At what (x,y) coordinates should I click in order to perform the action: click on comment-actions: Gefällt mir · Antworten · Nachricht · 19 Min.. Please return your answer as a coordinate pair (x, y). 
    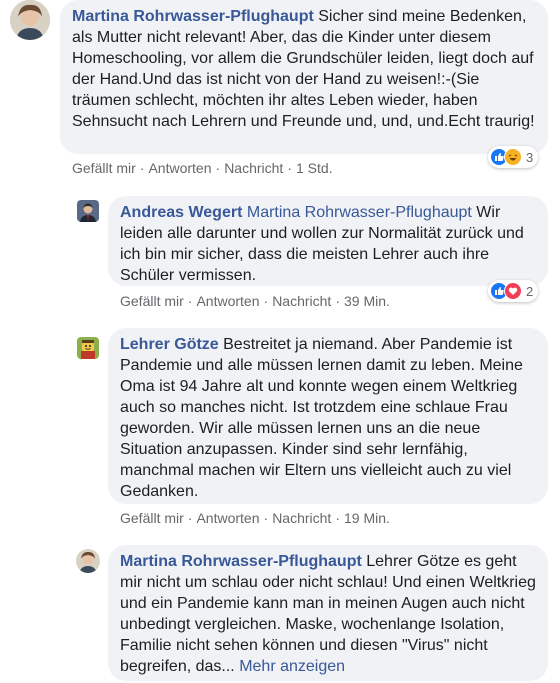
    Looking at the image, I should click on (255, 518).